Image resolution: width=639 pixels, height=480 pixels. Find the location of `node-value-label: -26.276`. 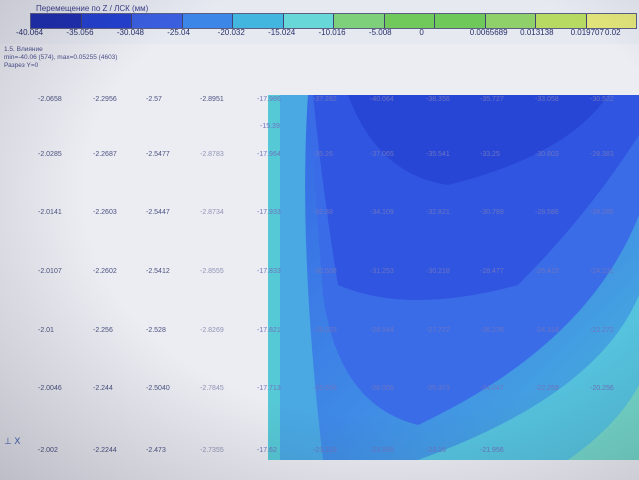

node-value-label: -26.276 is located at coordinates (492, 330).